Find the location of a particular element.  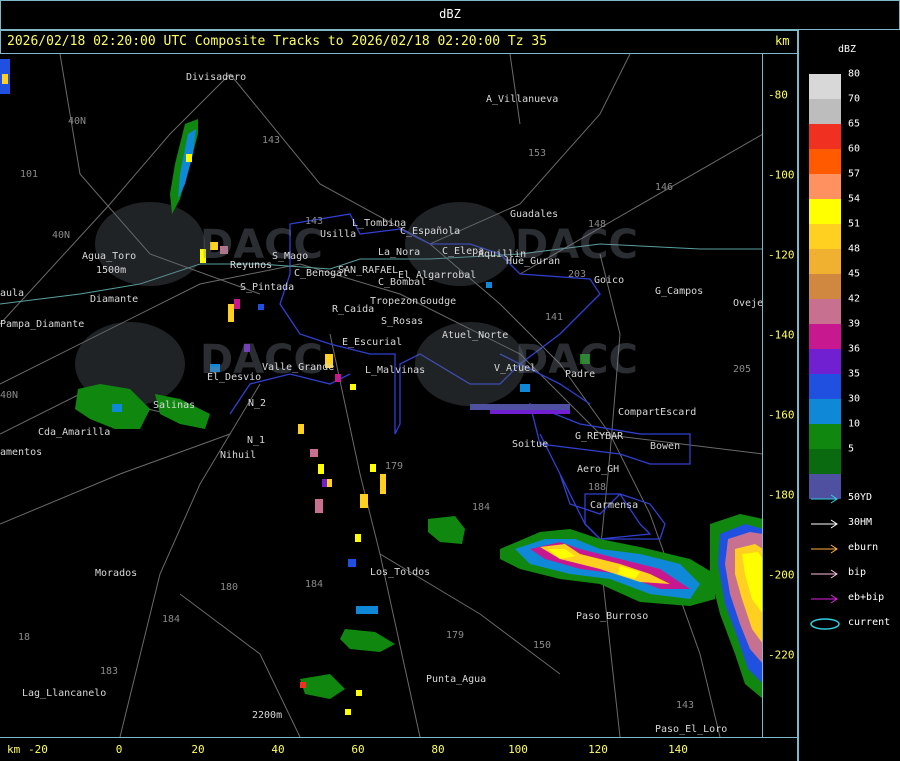

place-label: L_Tombina is located at coordinates (379, 223).